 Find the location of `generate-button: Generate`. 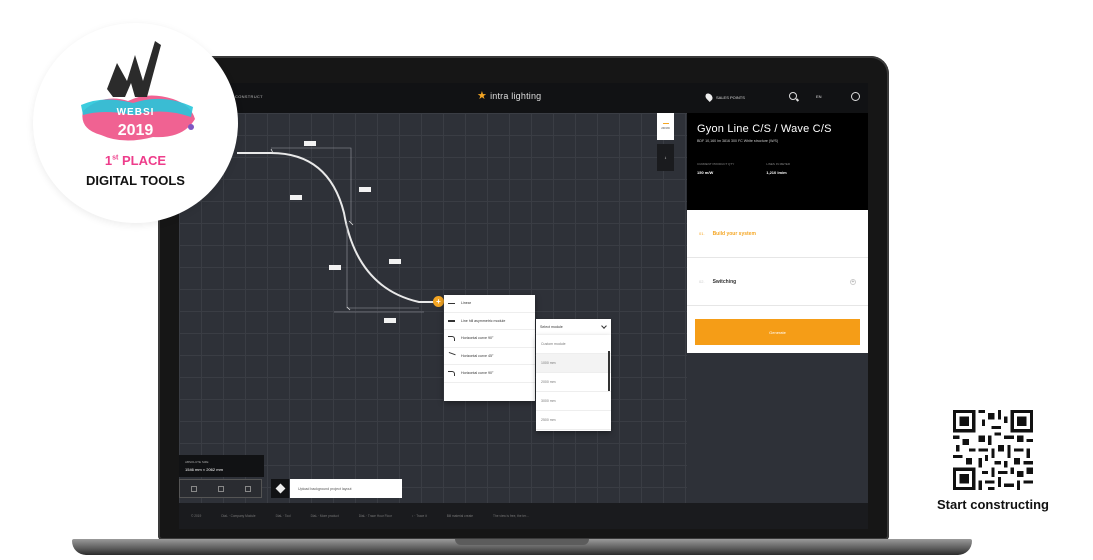

generate-button: Generate is located at coordinates (777, 332).